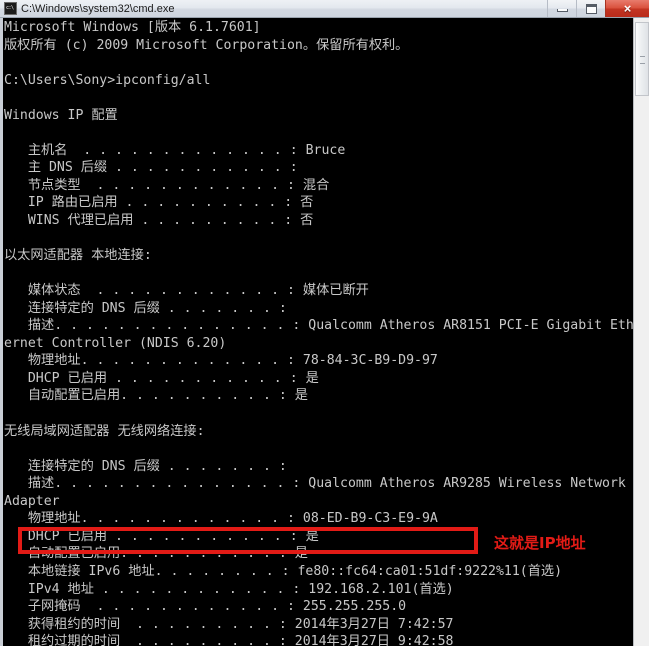 The height and width of the screenshot is (646, 649). I want to click on close-button: ×, so click(627, 8).